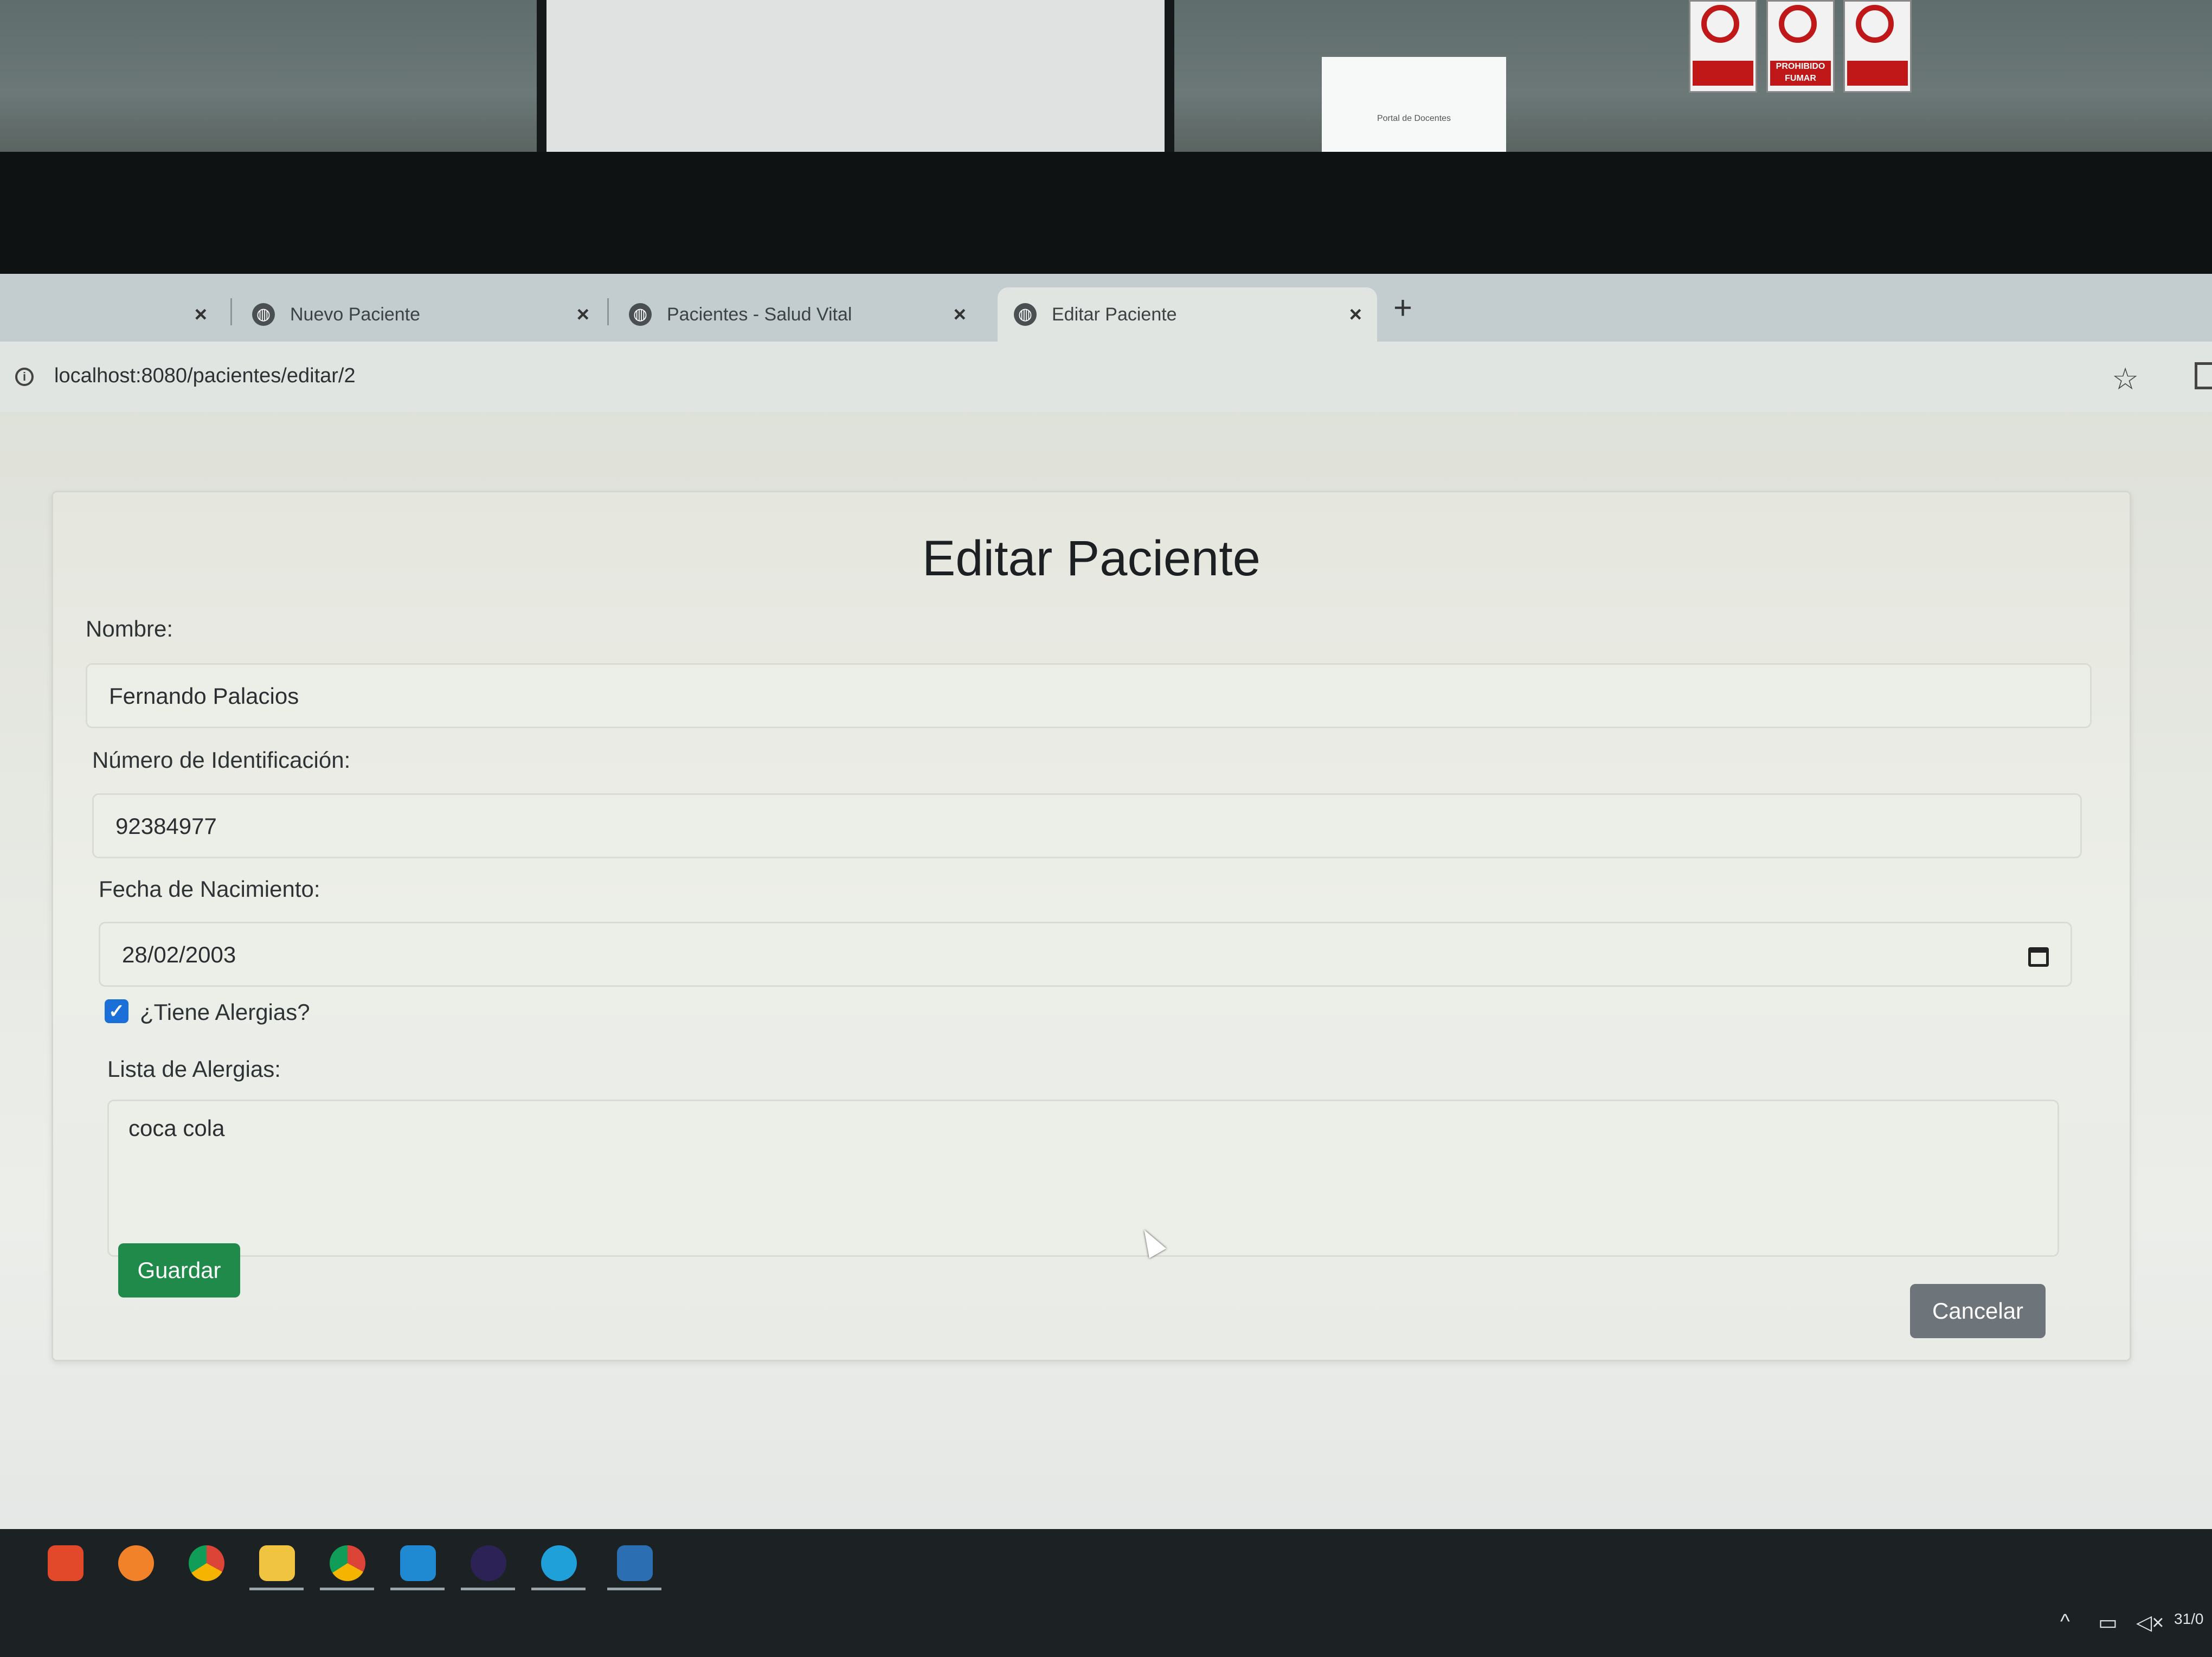 The width and height of the screenshot is (2212, 1657). Describe the element at coordinates (1877, 46) in the screenshot. I see `no-food-sign` at that location.